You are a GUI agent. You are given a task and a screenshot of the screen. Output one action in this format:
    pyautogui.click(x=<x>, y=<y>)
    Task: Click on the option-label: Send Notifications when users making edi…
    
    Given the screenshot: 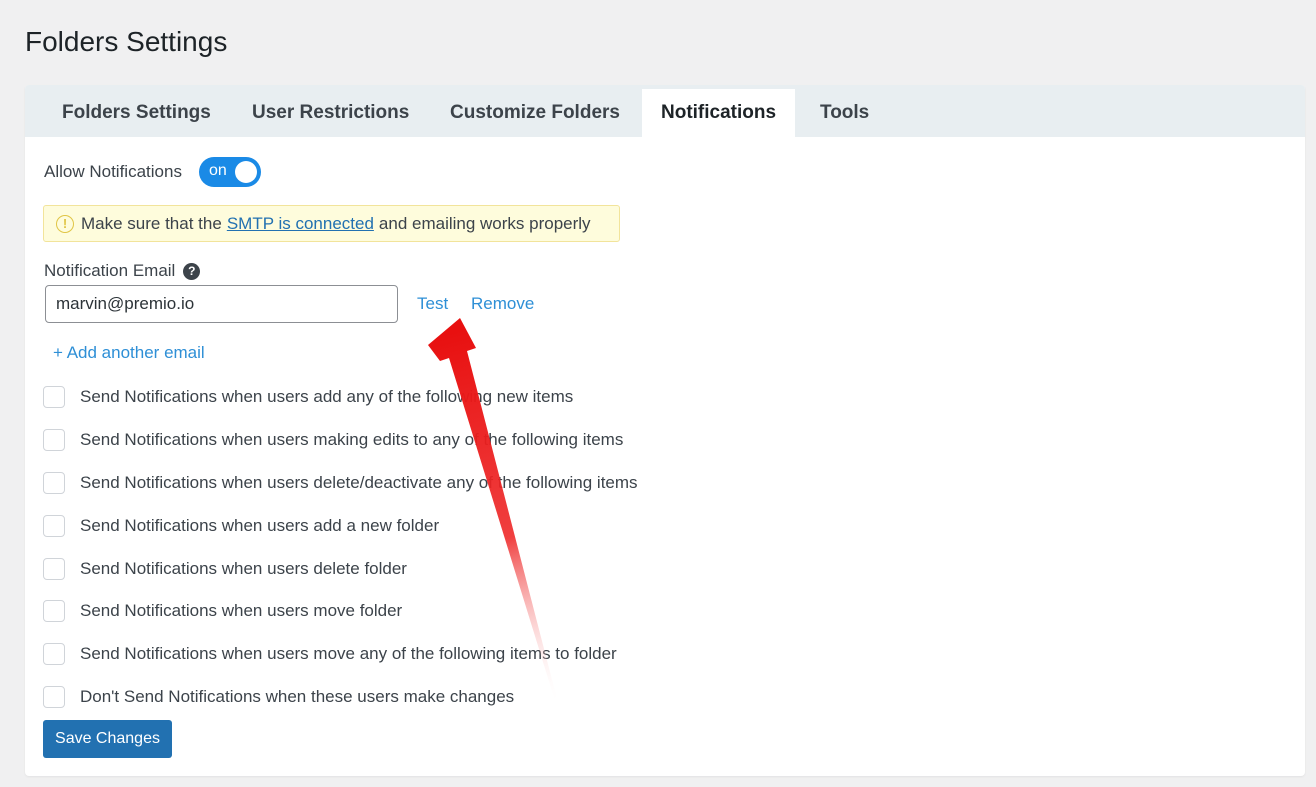 What is the action you would take?
    pyautogui.click(x=352, y=439)
    